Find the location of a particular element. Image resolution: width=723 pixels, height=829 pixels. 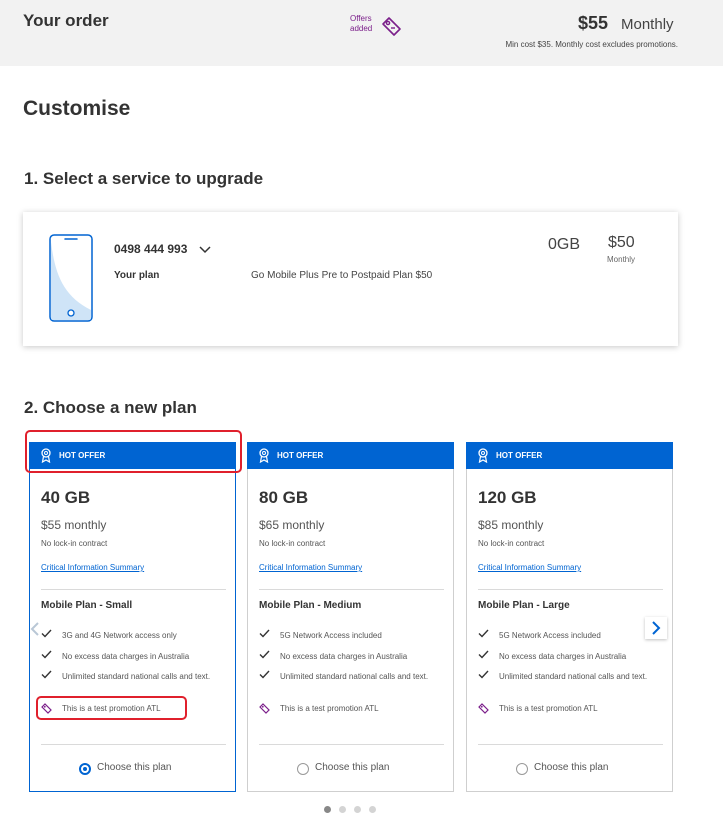

plan-name: Mobile Plan - Small is located at coordinates (87, 605).